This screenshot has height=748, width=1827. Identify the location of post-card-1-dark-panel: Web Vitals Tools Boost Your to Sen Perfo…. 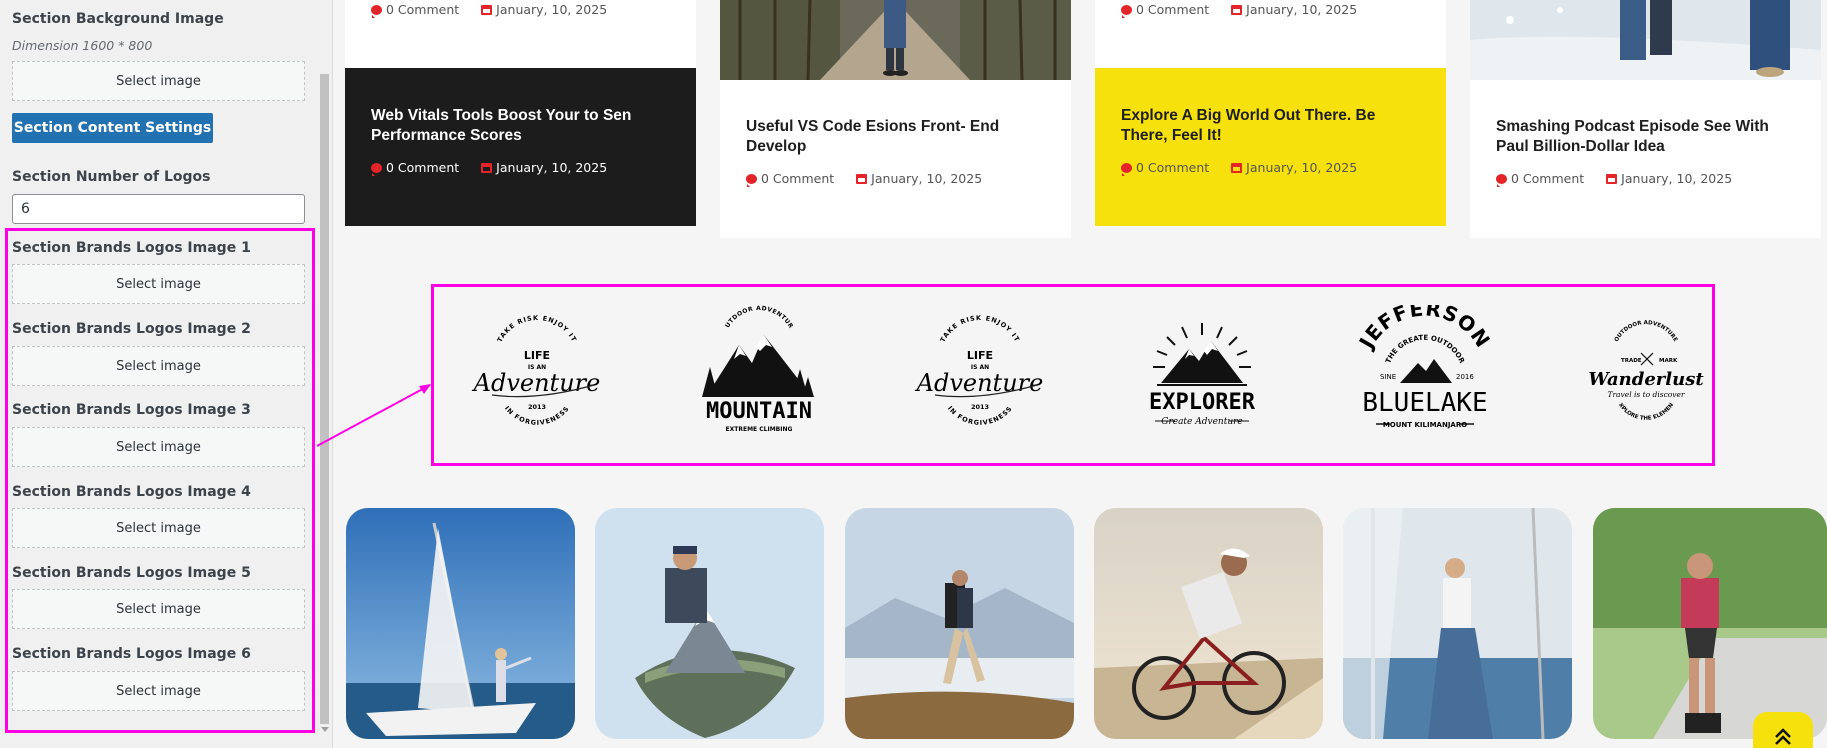
(520, 147).